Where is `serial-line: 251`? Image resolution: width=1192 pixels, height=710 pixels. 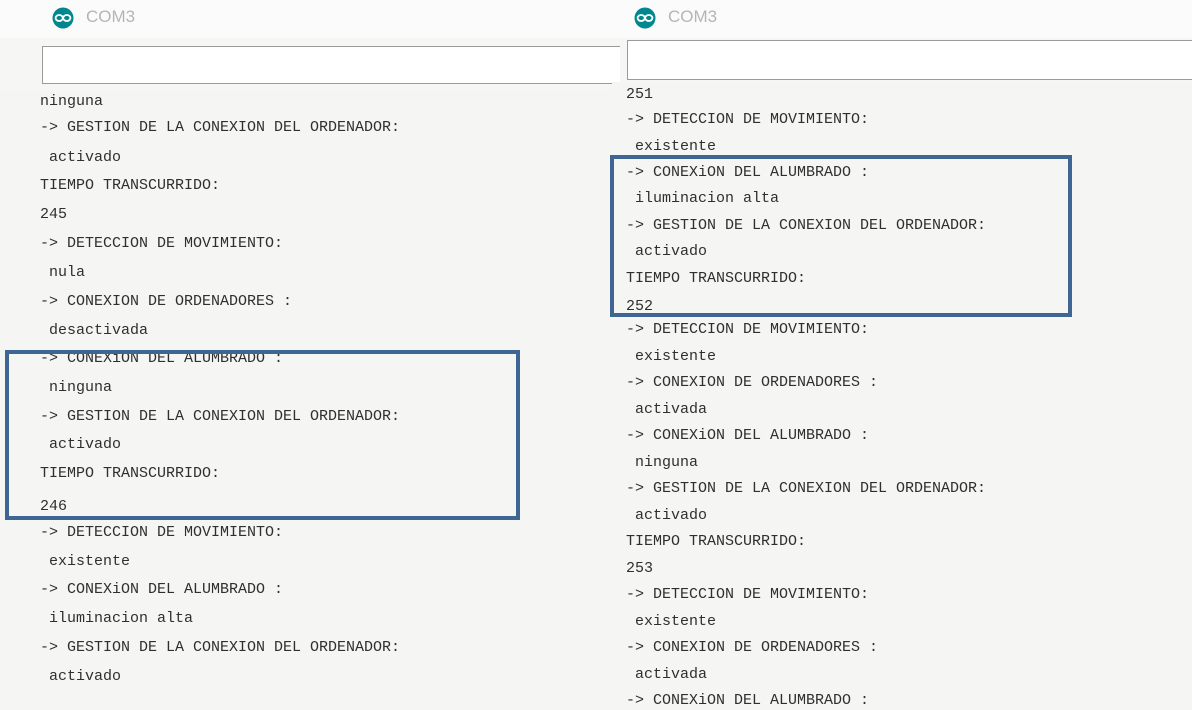
serial-line: 251 is located at coordinates (640, 94).